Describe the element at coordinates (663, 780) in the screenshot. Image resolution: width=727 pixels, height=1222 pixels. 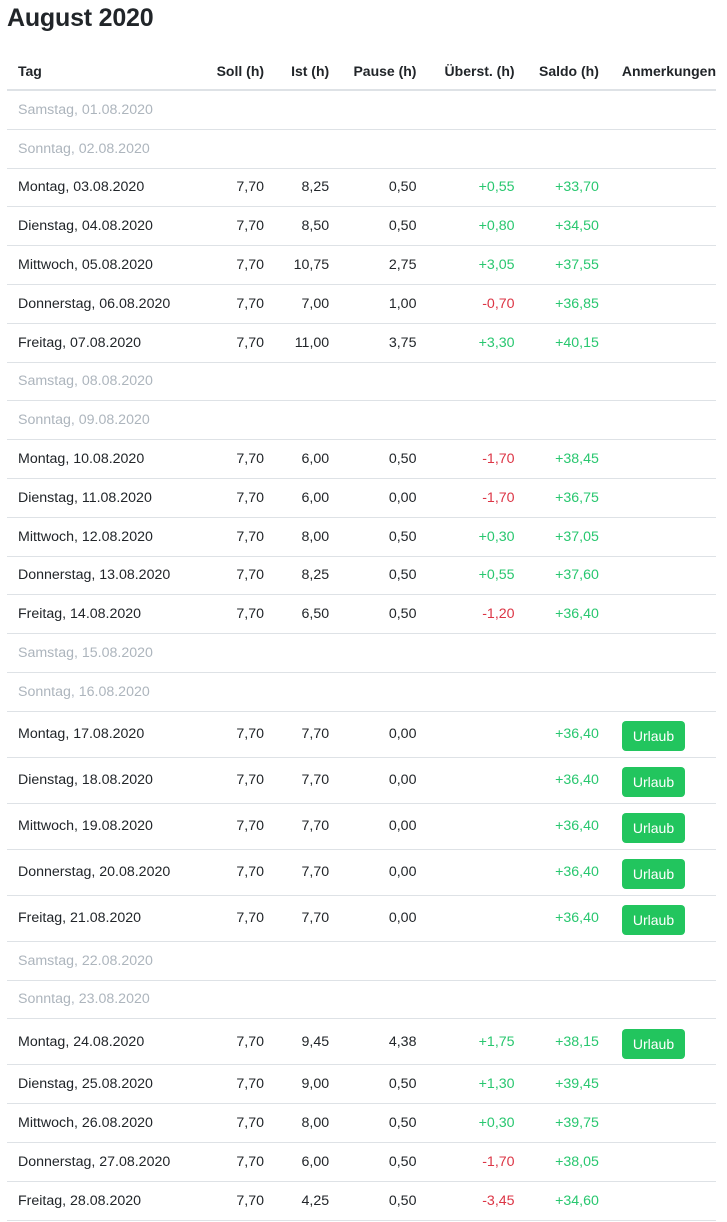
I see `cell-anmerkungen: Urlaub` at that location.